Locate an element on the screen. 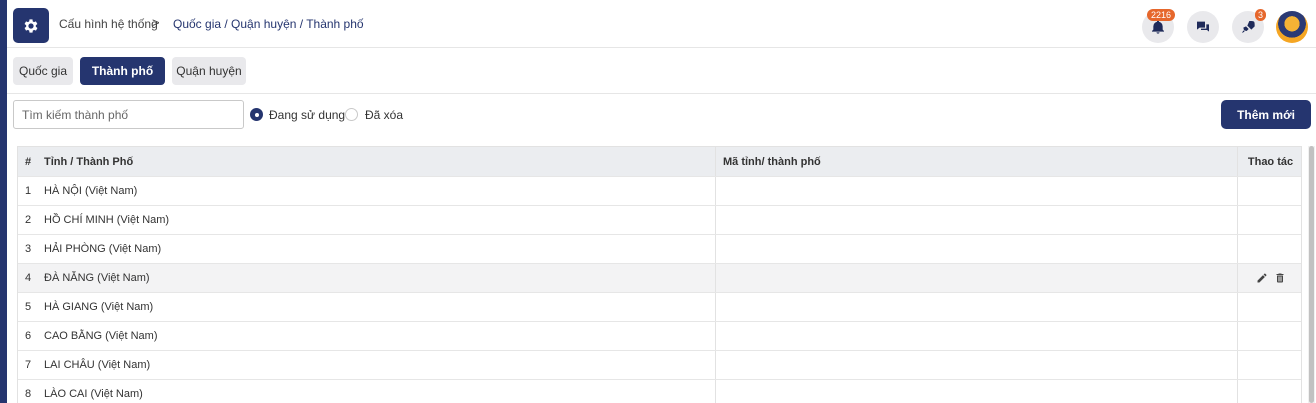 The height and width of the screenshot is (403, 1316). row-index: 7 is located at coordinates (28, 365).